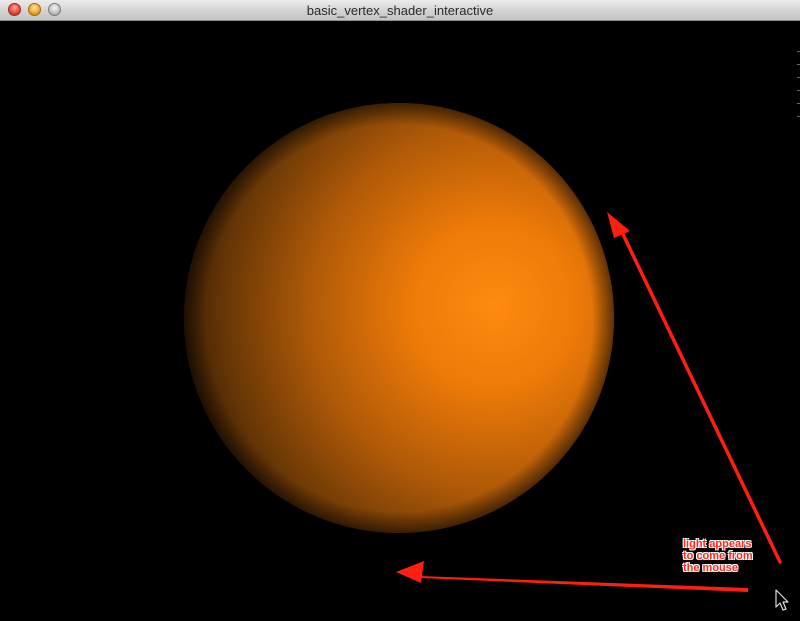 The width and height of the screenshot is (800, 621). What do you see at coordinates (717, 544) in the screenshot?
I see `annotation-line-1: light appears` at bounding box center [717, 544].